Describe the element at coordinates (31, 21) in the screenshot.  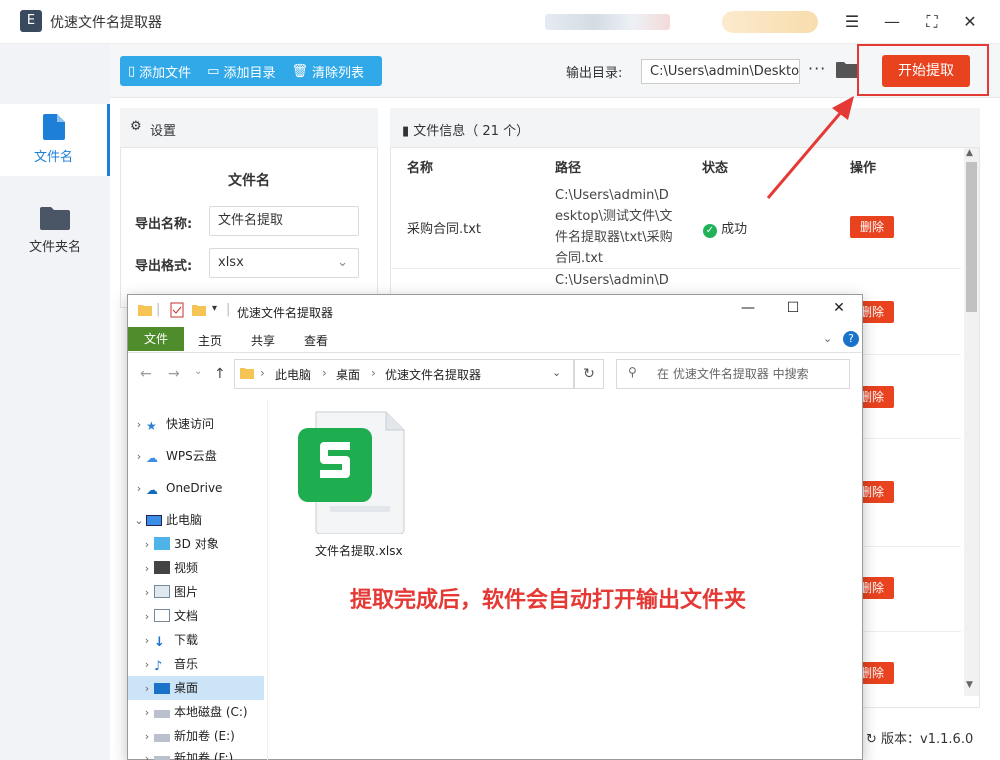
I see `app-logo: E` at that location.